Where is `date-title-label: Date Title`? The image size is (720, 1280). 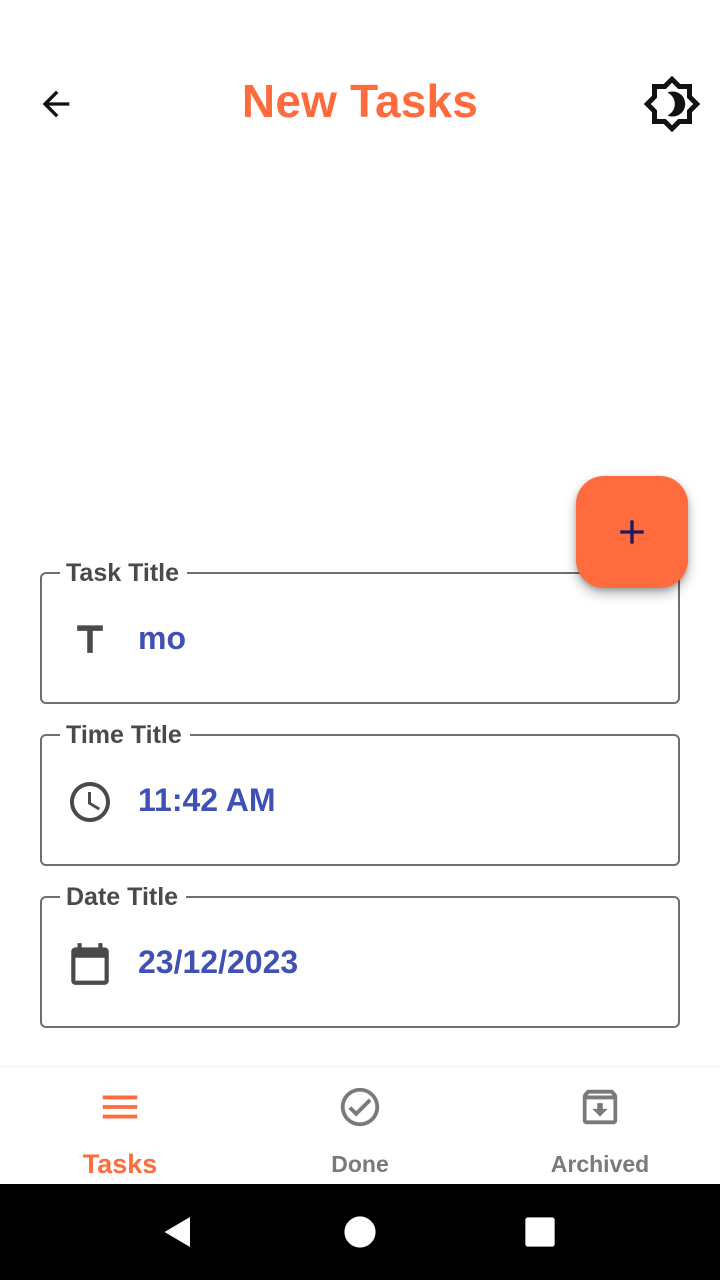
date-title-label: Date Title is located at coordinates (123, 897).